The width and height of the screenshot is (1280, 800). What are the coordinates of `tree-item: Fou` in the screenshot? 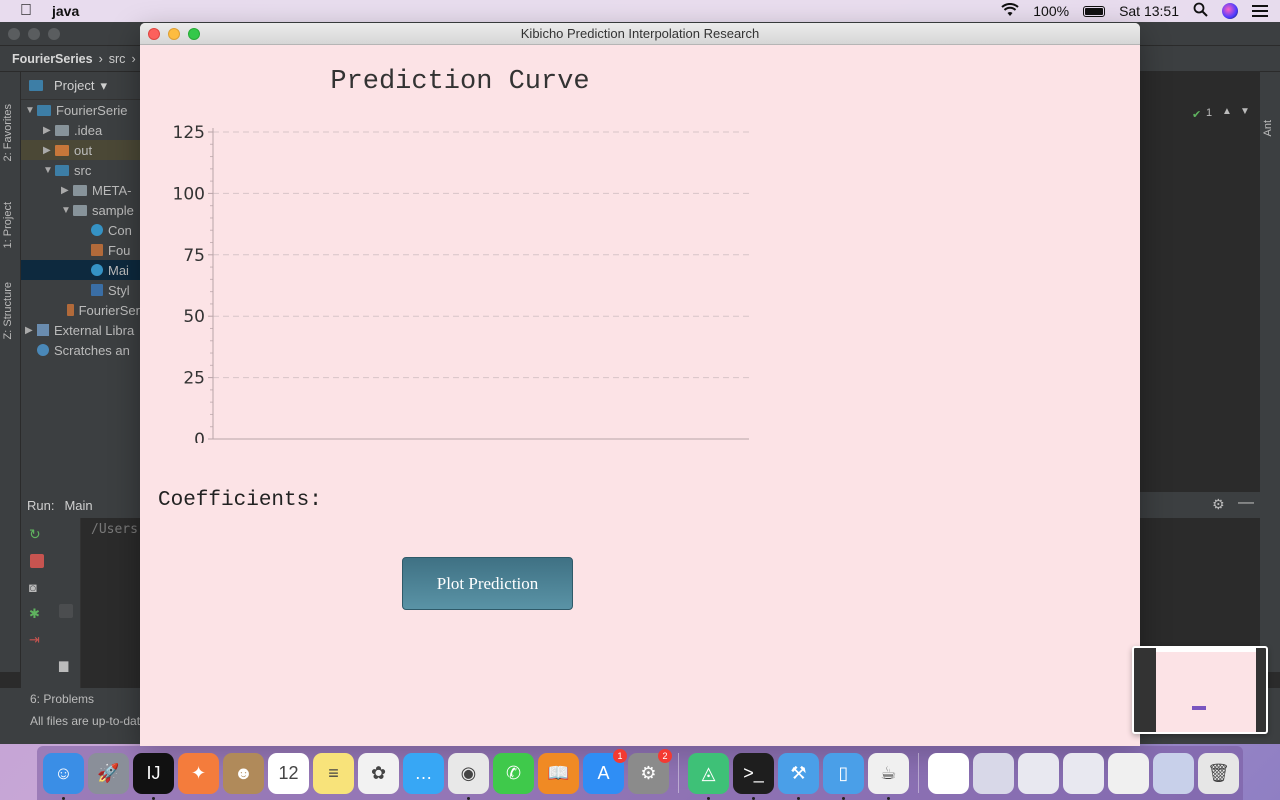 It's located at (80, 250).